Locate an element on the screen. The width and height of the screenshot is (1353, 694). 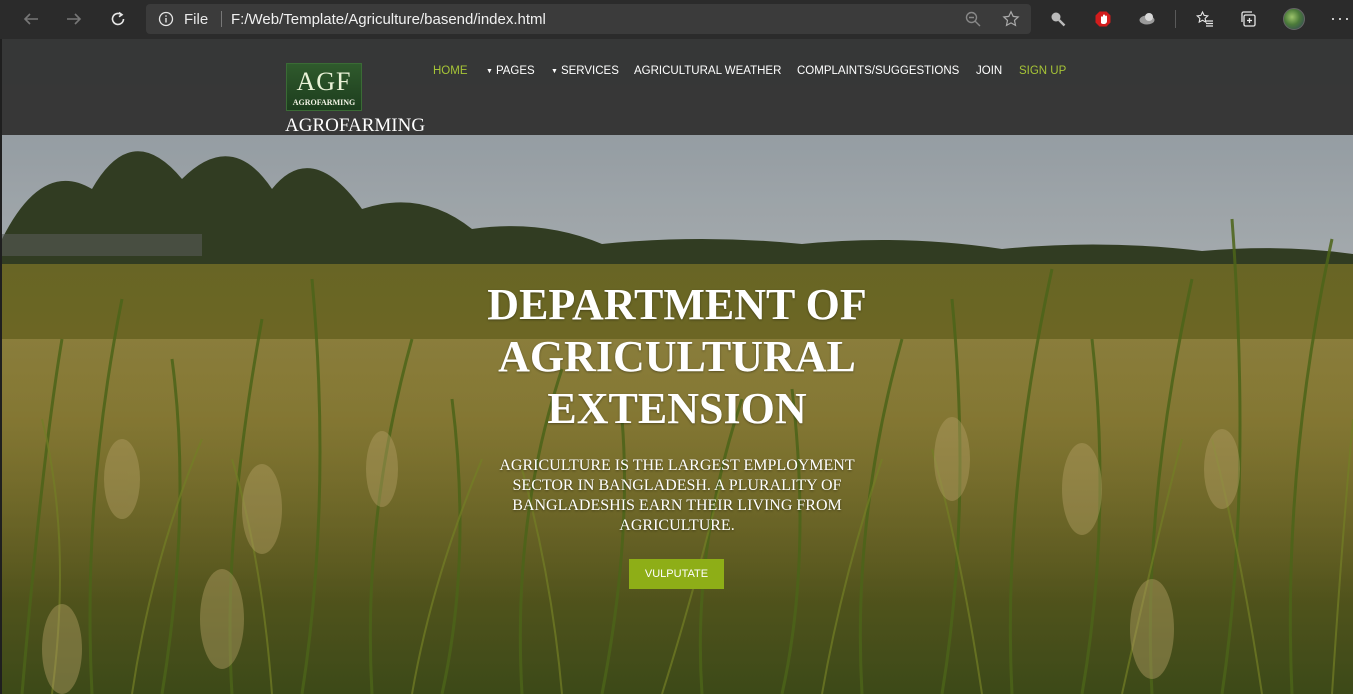
hero-subtitle-line: AGRICULTURE. is located at coordinates (677, 525).